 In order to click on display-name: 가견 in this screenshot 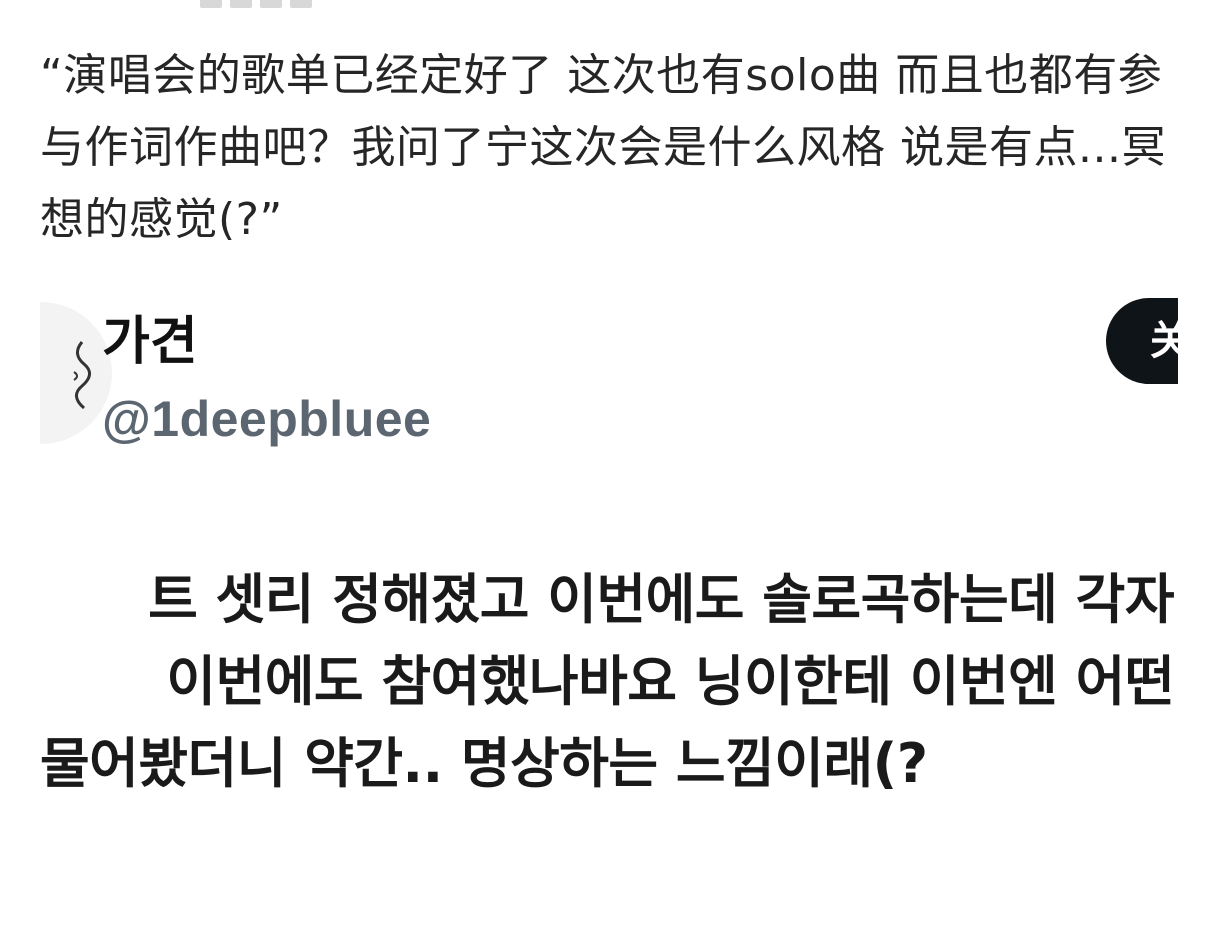, I will do `click(150, 342)`.